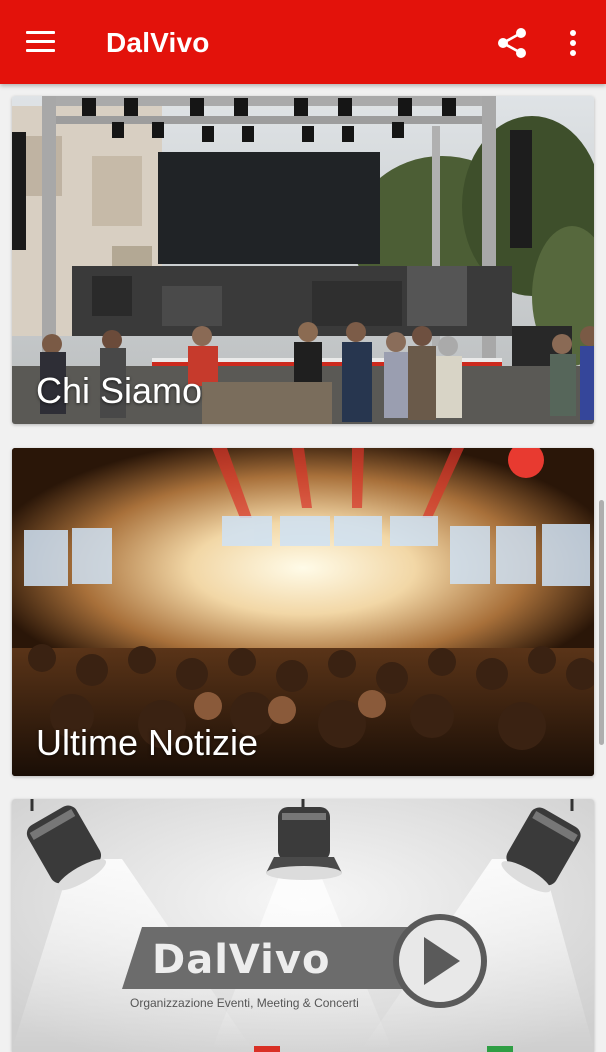 Image resolution: width=606 pixels, height=1052 pixels. What do you see at coordinates (241, 960) in the screenshot?
I see `logo-text: DalVivo` at bounding box center [241, 960].